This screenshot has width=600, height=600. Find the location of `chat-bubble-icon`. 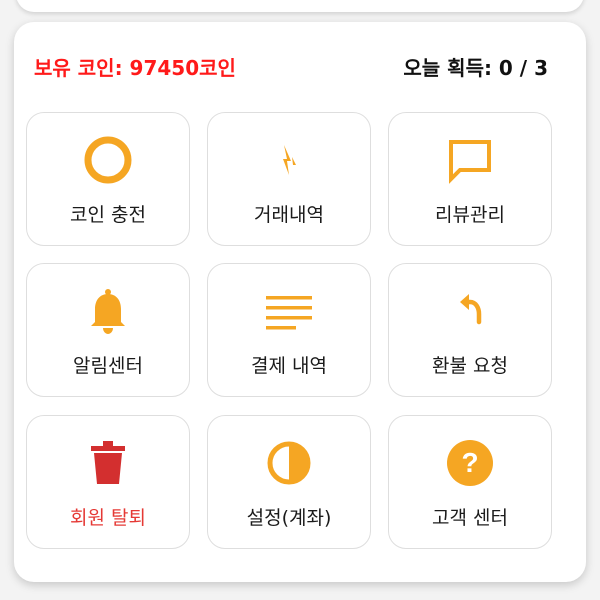

chat-bubble-icon is located at coordinates (470, 160).